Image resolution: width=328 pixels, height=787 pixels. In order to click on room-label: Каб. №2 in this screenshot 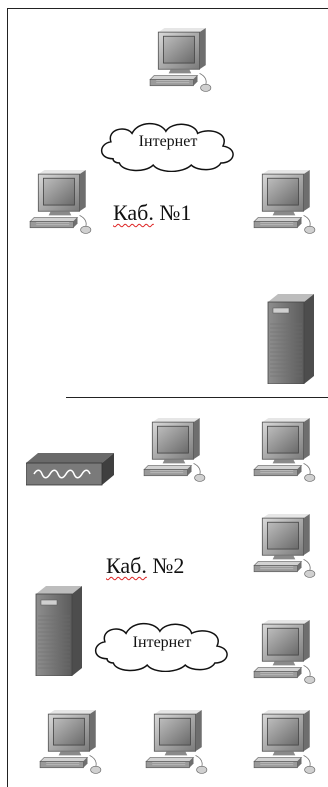, I will do `click(145, 566)`.